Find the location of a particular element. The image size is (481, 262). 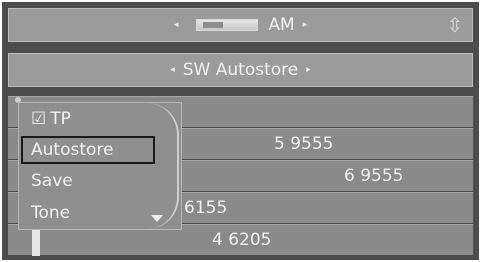

station-frequency: 4 6205 is located at coordinates (242, 240).